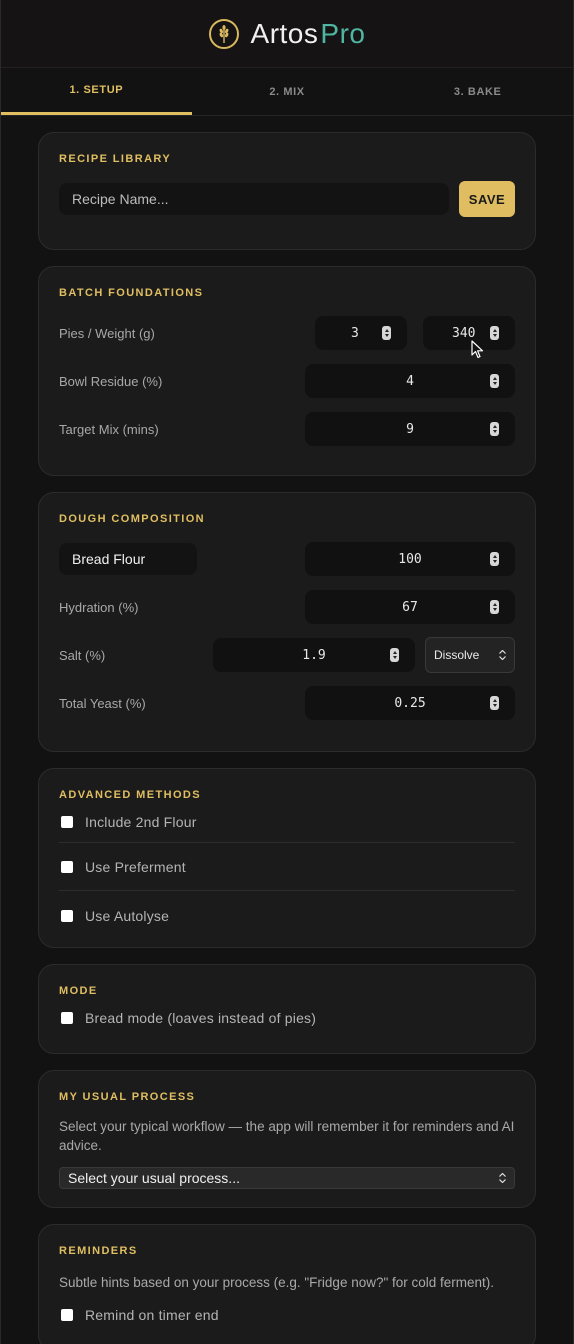  I want to click on mode-card: MODE Bread mode (loaves instead of pies), so click(287, 1009).